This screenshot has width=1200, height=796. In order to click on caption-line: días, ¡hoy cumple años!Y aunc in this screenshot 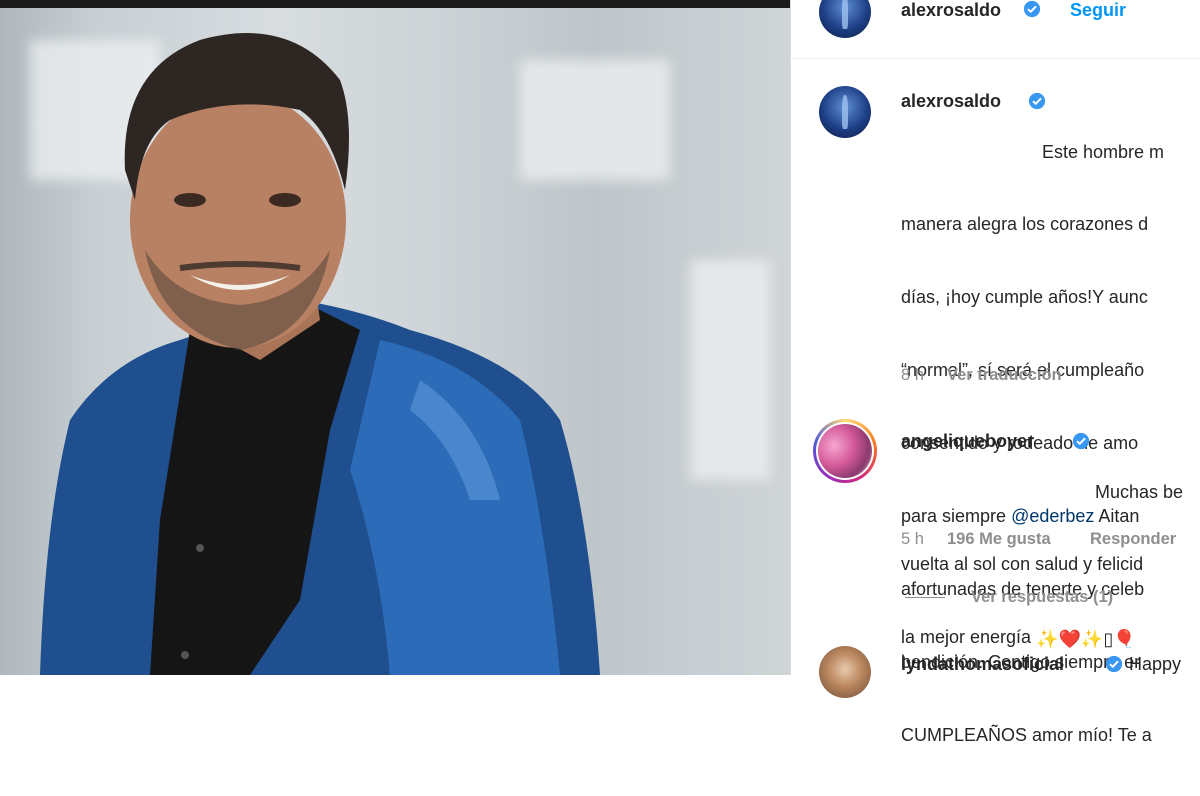, I will do `click(1024, 297)`.